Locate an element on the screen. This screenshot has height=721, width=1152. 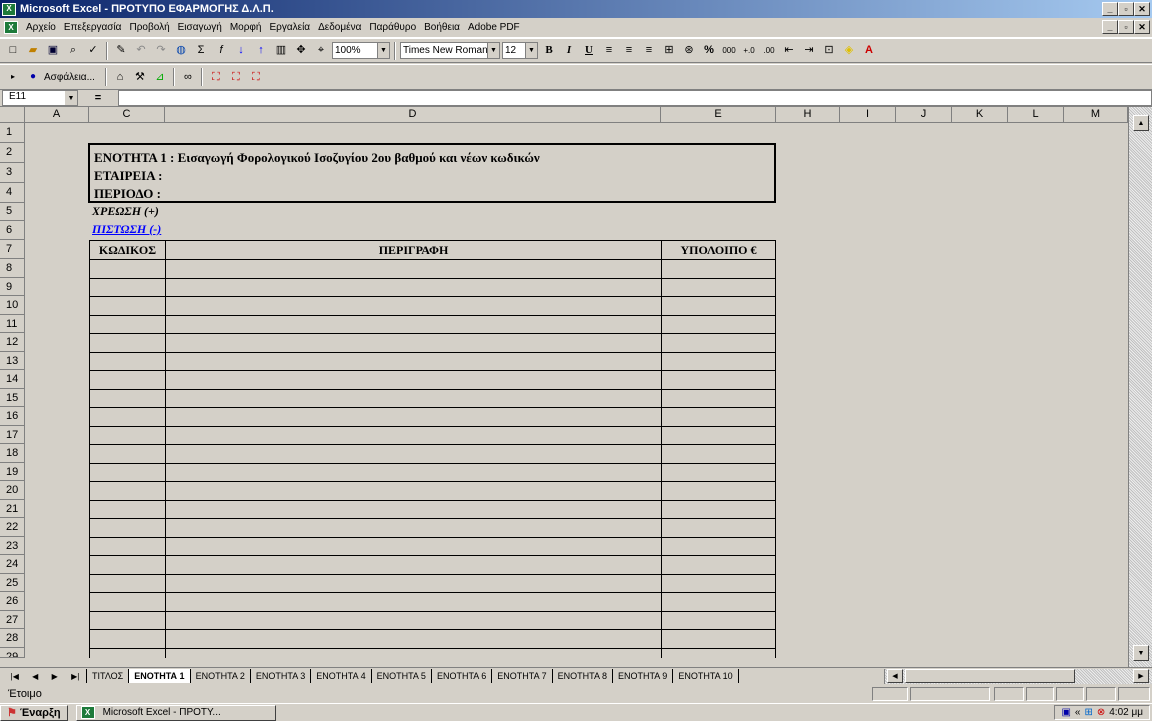
volume-icon: ⊗ is located at coordinates (1101, 712).